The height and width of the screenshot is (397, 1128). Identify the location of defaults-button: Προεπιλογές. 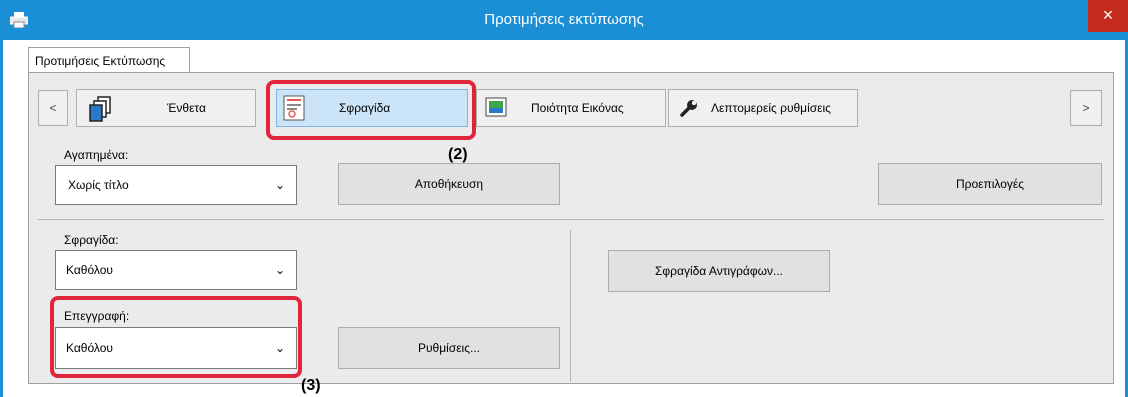
(990, 184).